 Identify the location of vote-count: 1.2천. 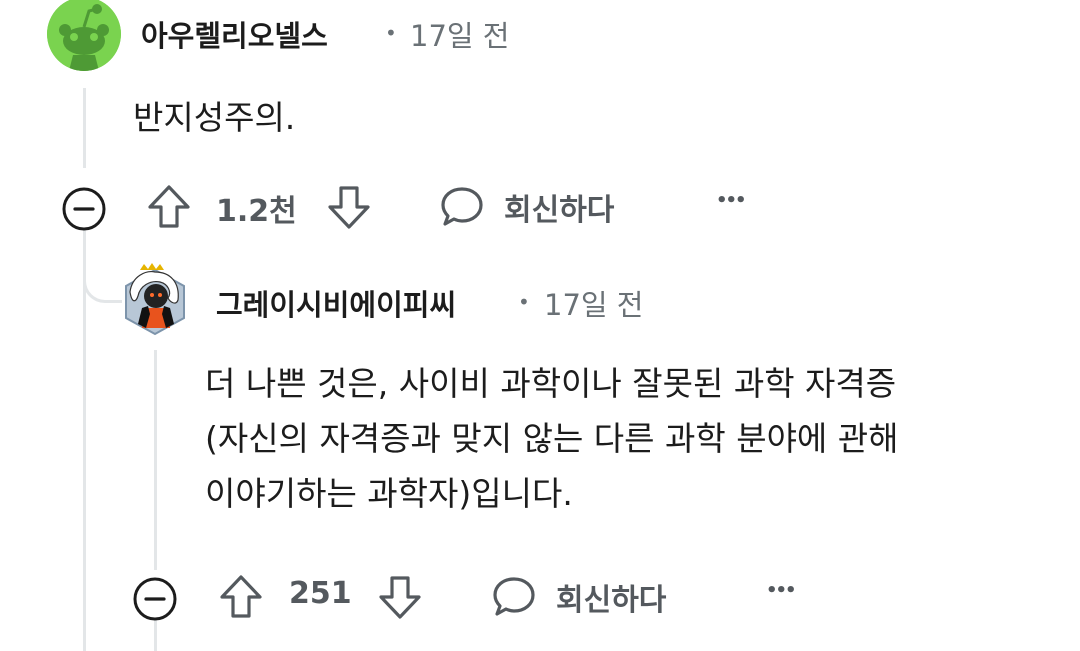
(256, 211).